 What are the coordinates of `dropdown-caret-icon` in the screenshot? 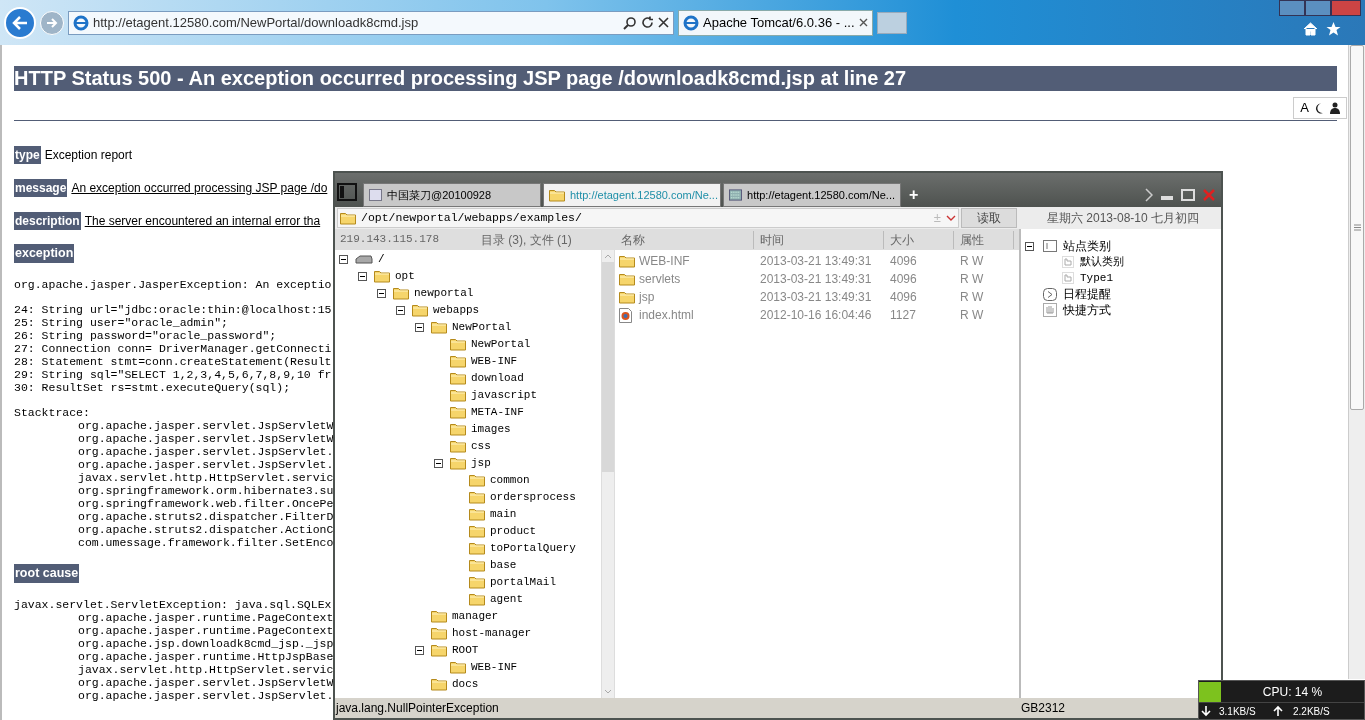 It's located at (951, 218).